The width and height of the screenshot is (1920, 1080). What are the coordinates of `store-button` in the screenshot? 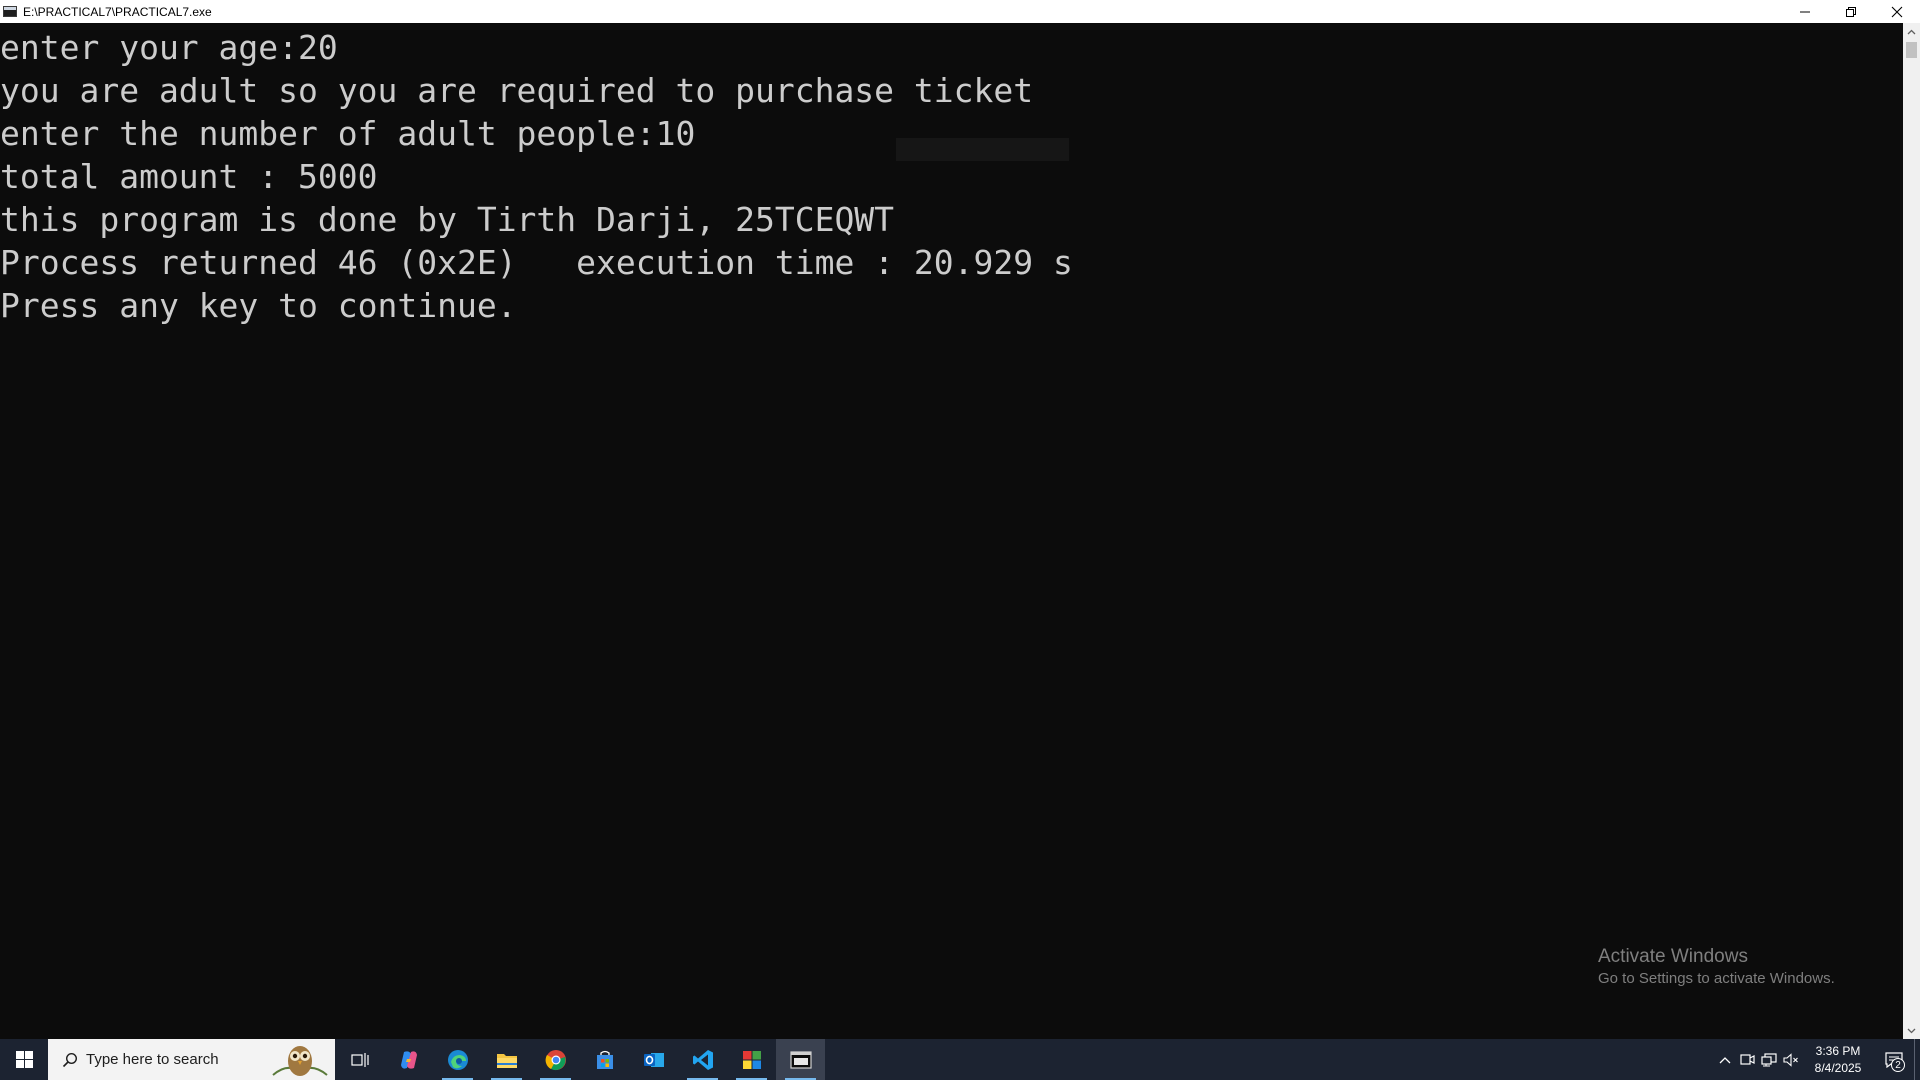 It's located at (604, 1059).